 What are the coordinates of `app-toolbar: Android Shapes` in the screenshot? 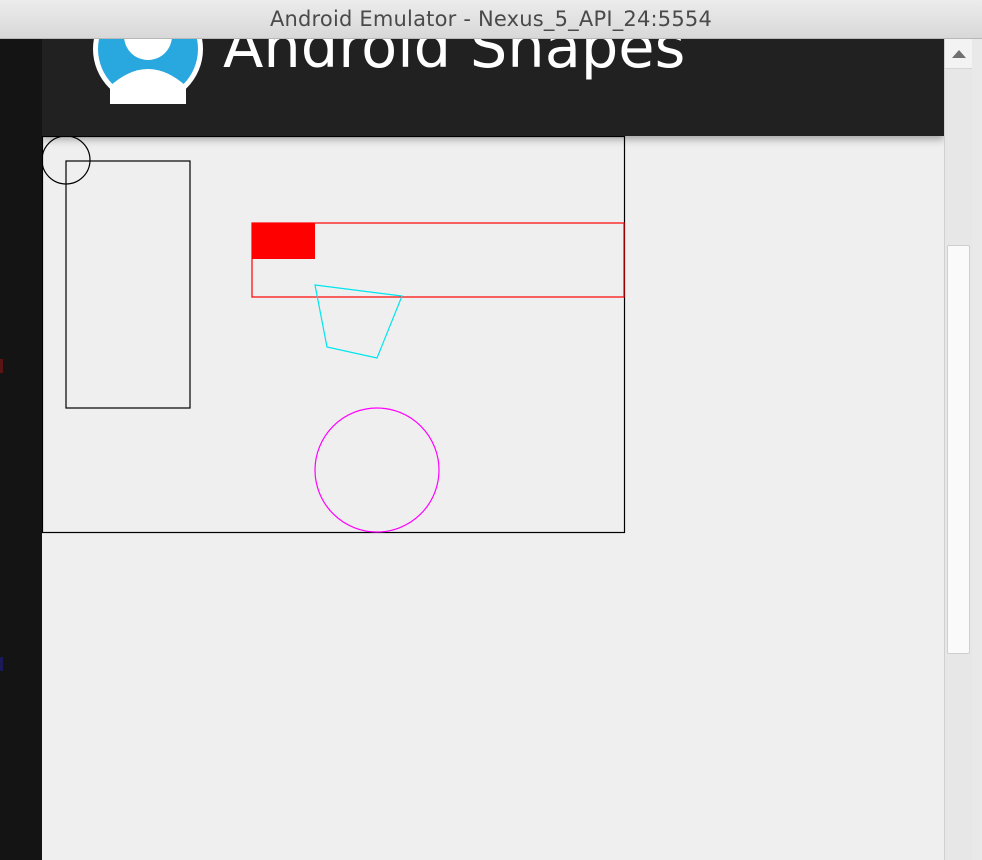 It's located at (493, 87).